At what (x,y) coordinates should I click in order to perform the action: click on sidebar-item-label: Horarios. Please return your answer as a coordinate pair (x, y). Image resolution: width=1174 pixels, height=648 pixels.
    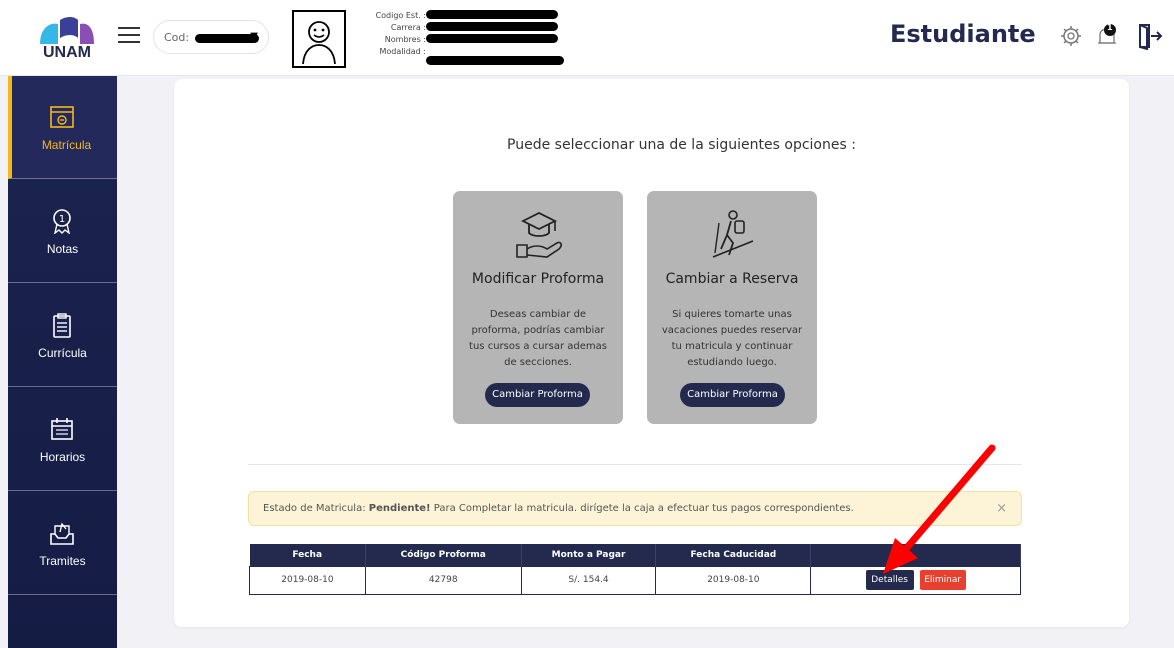
    Looking at the image, I should click on (62, 457).